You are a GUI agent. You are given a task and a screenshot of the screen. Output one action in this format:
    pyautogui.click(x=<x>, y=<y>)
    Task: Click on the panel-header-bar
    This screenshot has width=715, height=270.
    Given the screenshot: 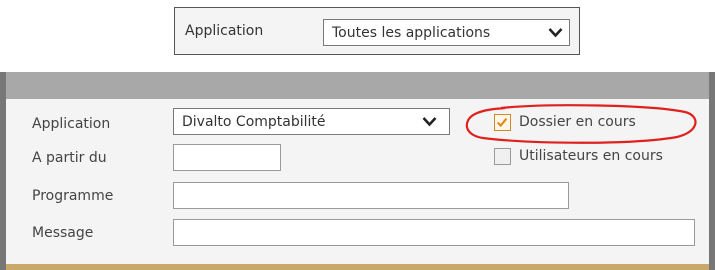 What is the action you would take?
    pyautogui.click(x=357, y=85)
    